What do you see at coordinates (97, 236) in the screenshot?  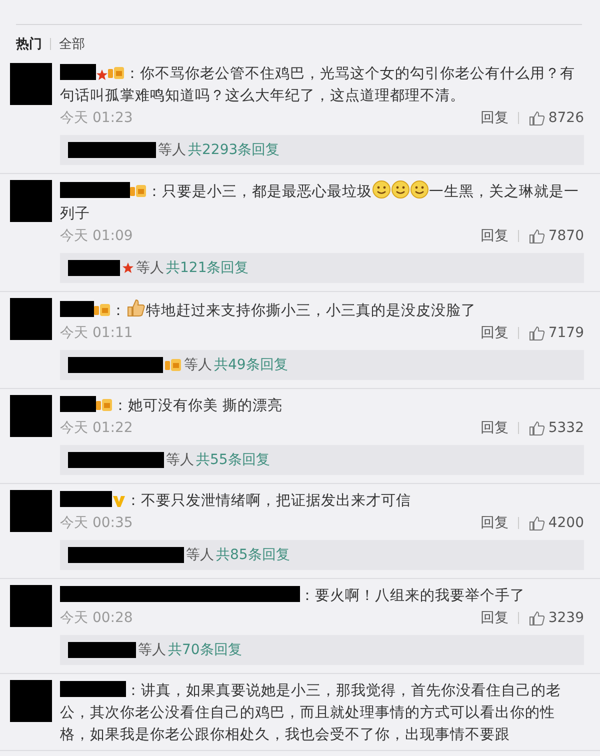 I see `comment-time: 今天 01:09` at bounding box center [97, 236].